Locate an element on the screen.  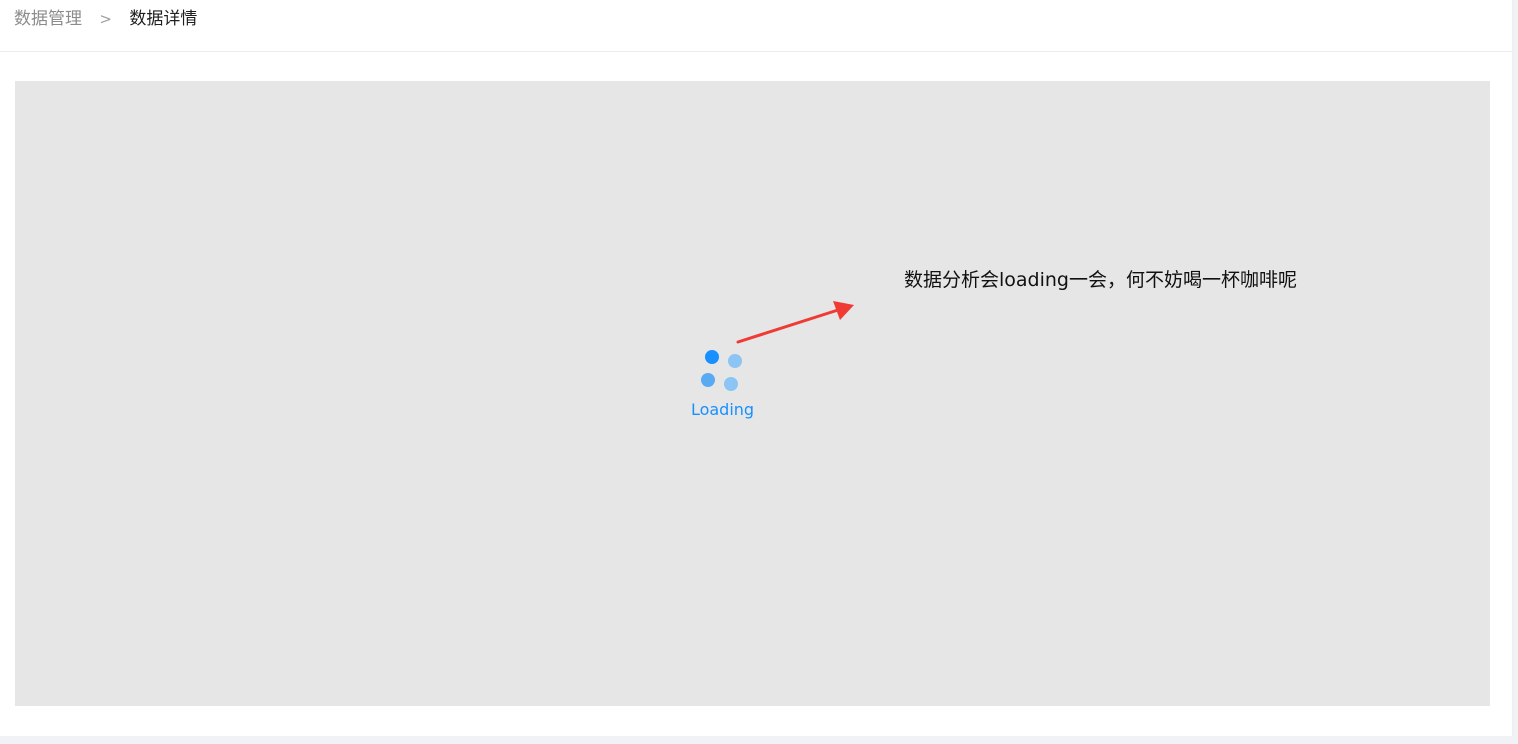
loading-spinner-icon is located at coordinates (723, 371).